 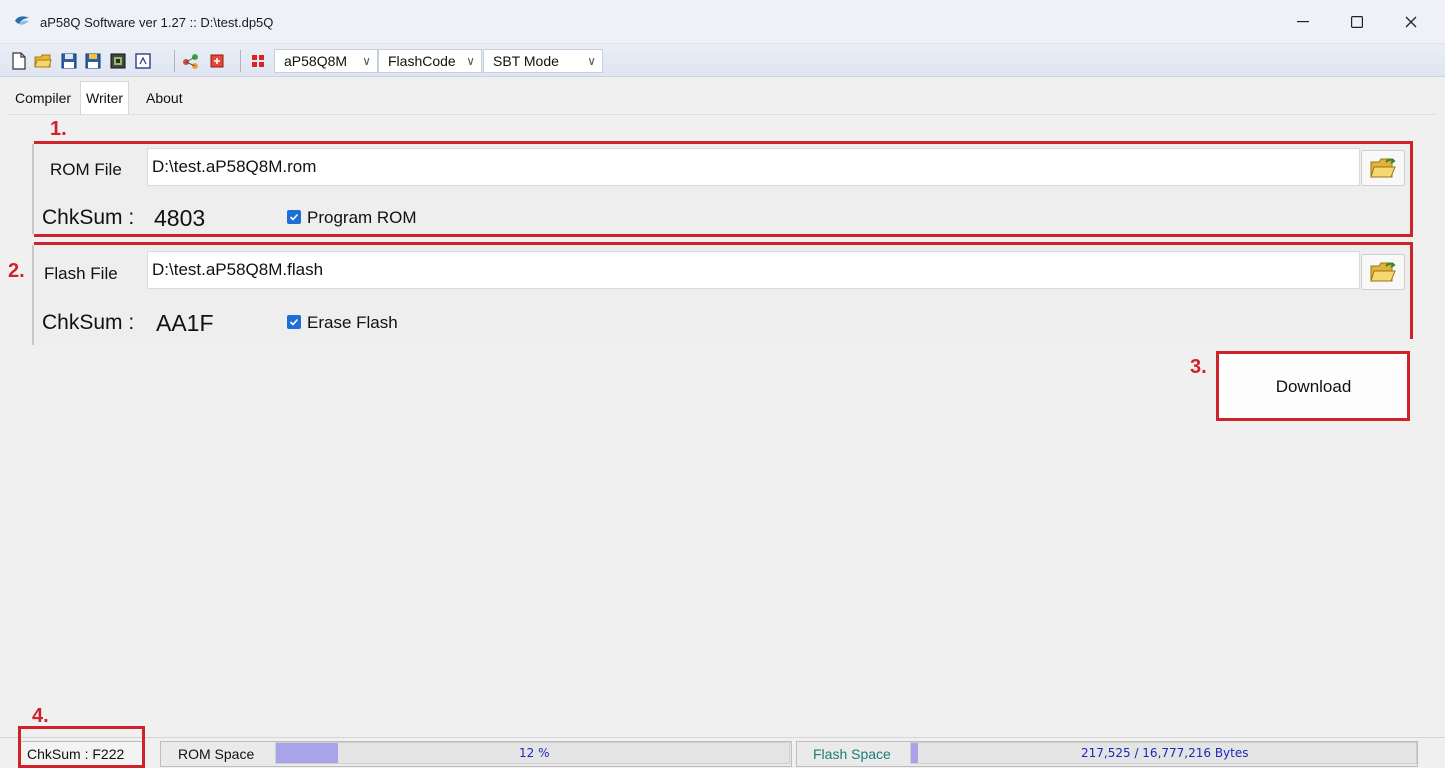 I want to click on minimize-icon, so click(x=1303, y=22).